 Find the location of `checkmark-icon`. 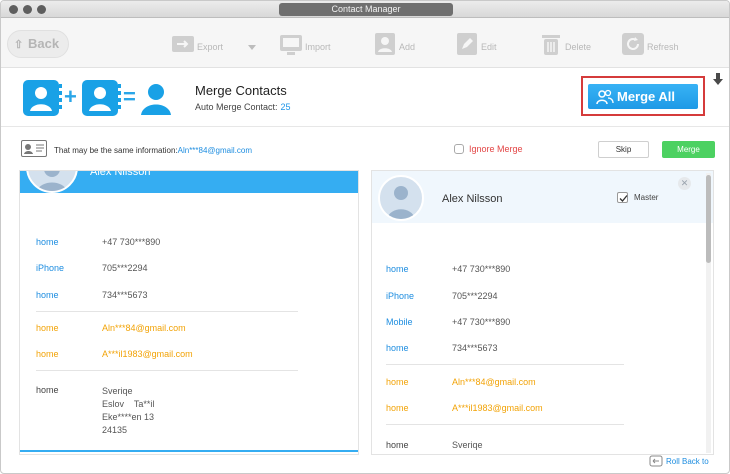

checkmark-icon is located at coordinates (623, 198).